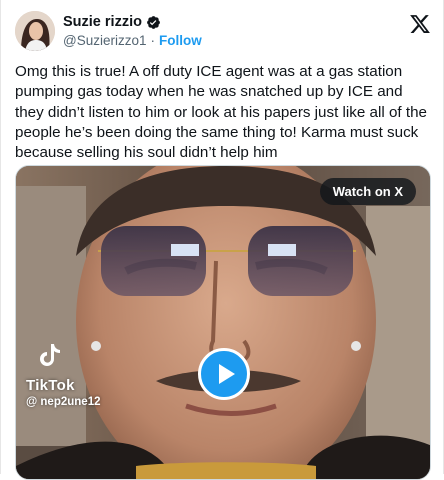 The image size is (444, 480). I want to click on author-handle: @Suzierizzo1, so click(105, 40).